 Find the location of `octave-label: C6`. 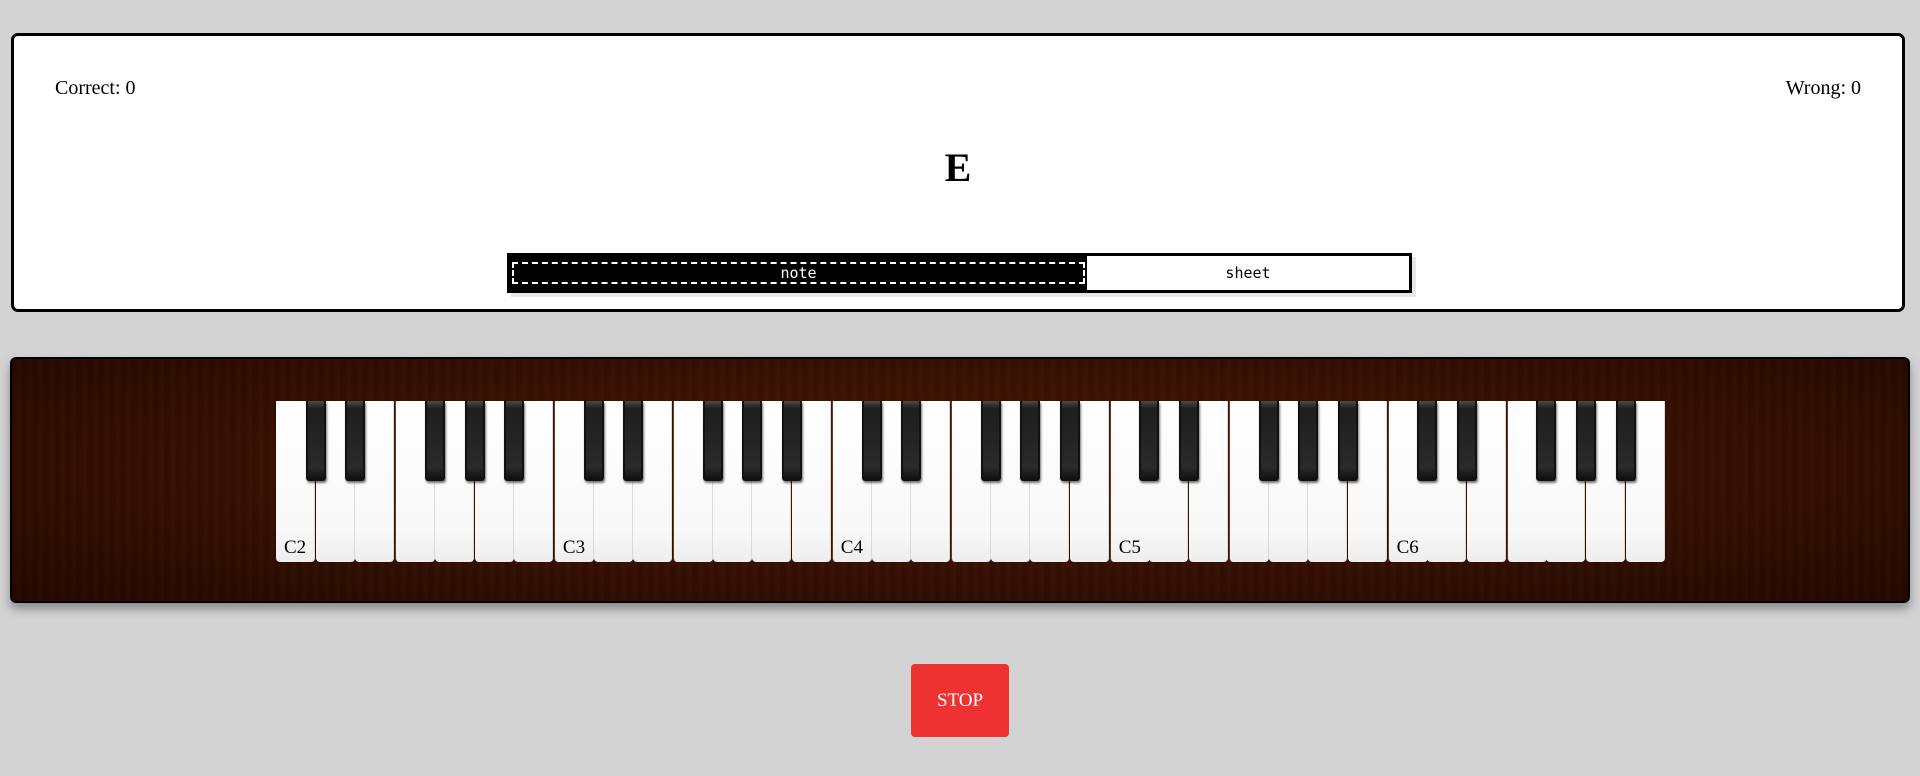

octave-label: C6 is located at coordinates (1407, 547).